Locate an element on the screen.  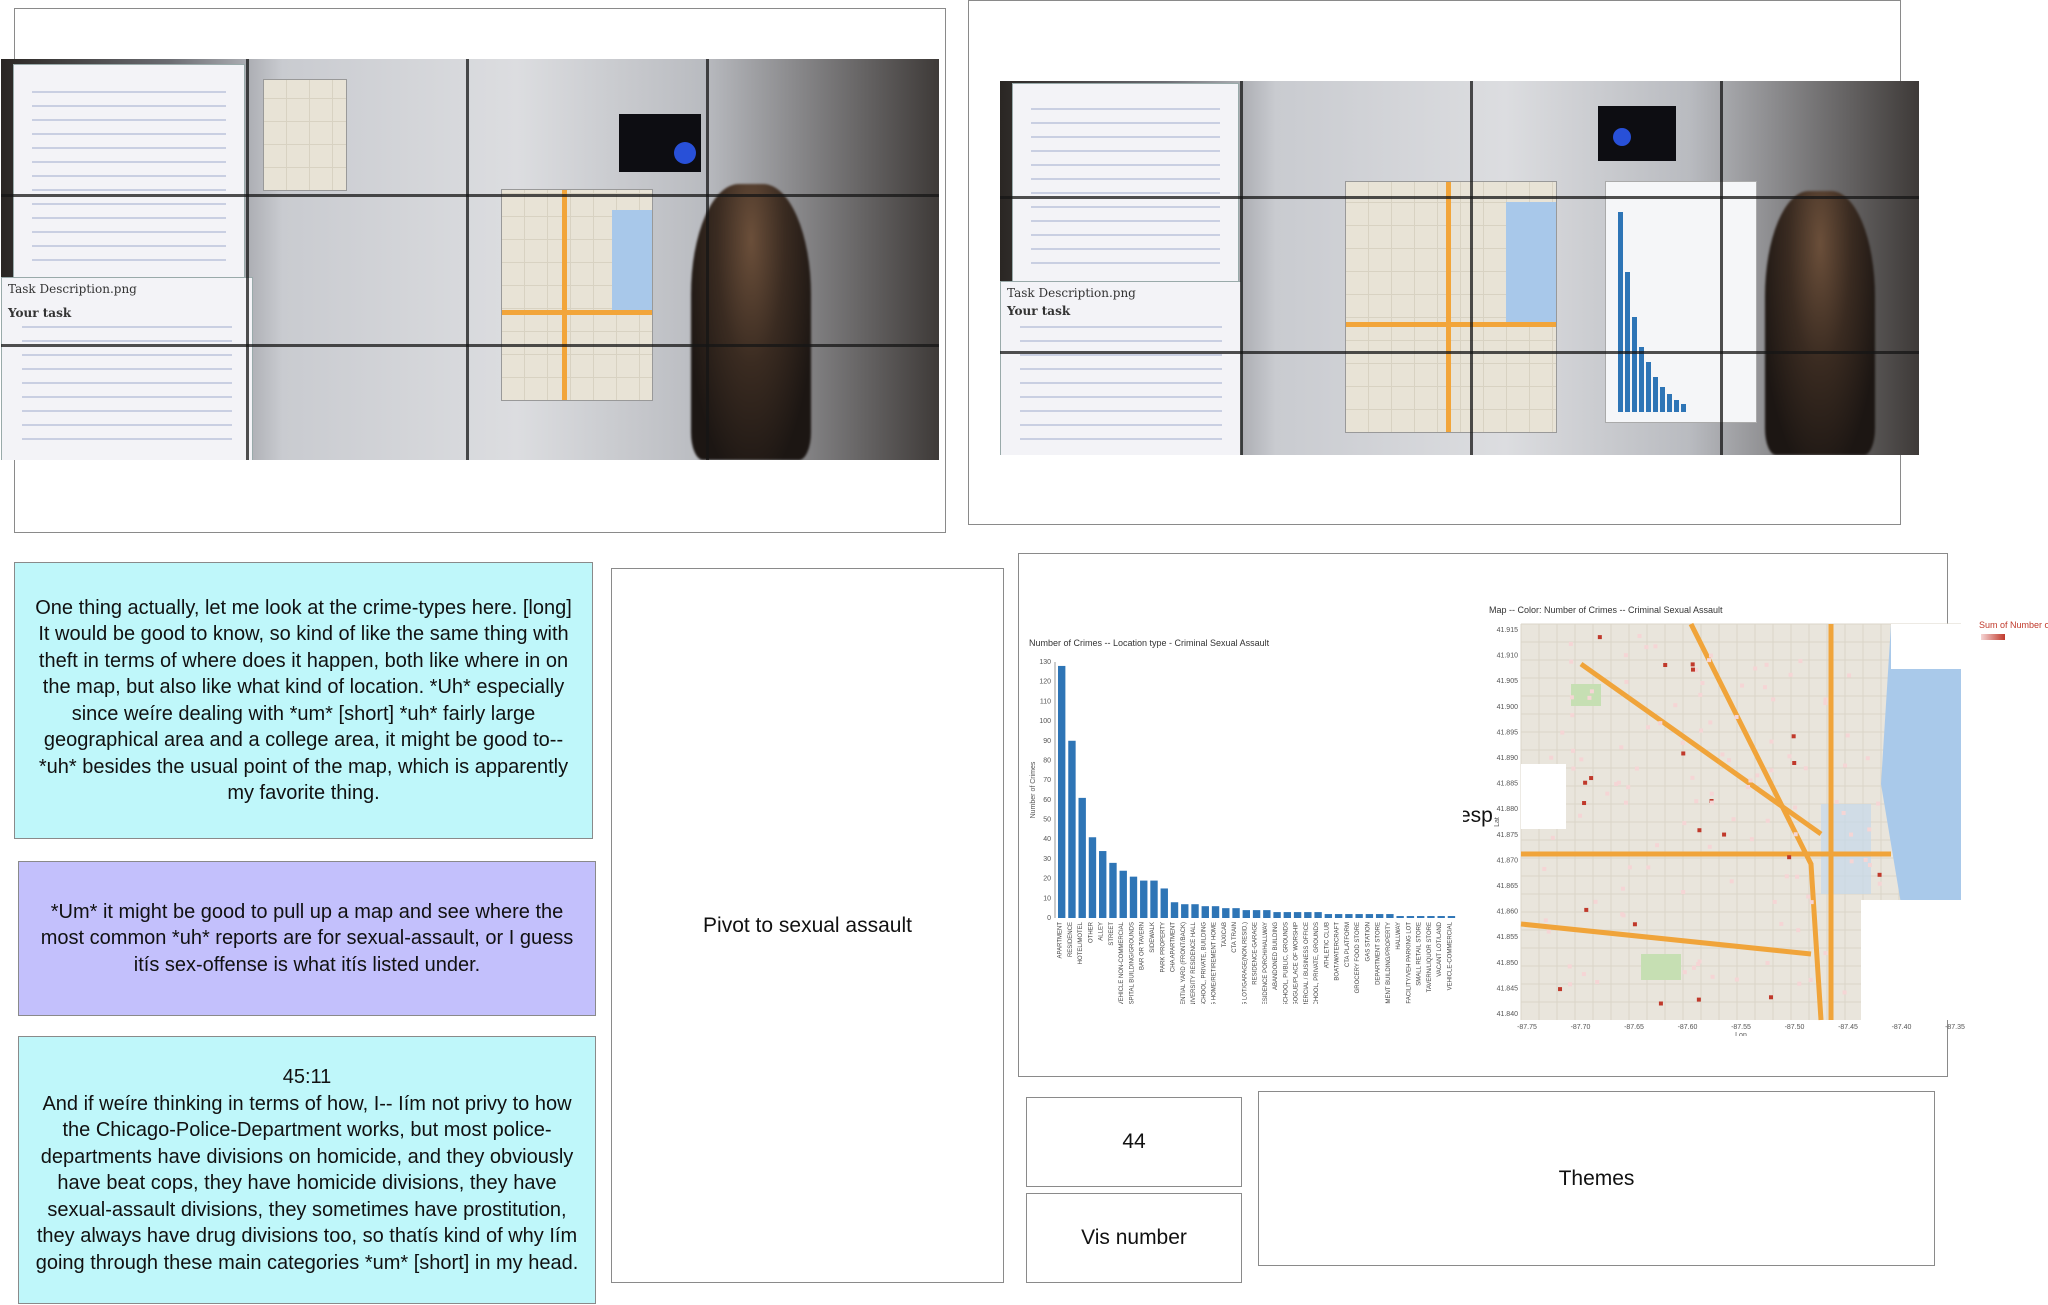
category-label: DEPARTMENT STORE is located at coordinates (1379, 953).